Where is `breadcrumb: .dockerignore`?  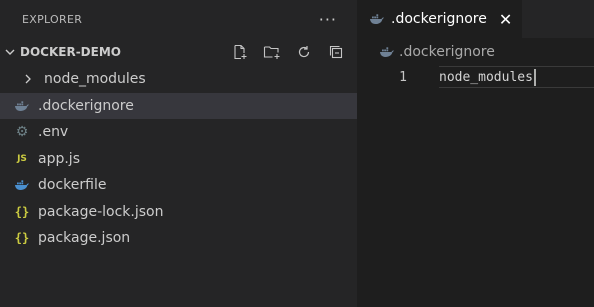 breadcrumb: .dockerignore is located at coordinates (475, 52).